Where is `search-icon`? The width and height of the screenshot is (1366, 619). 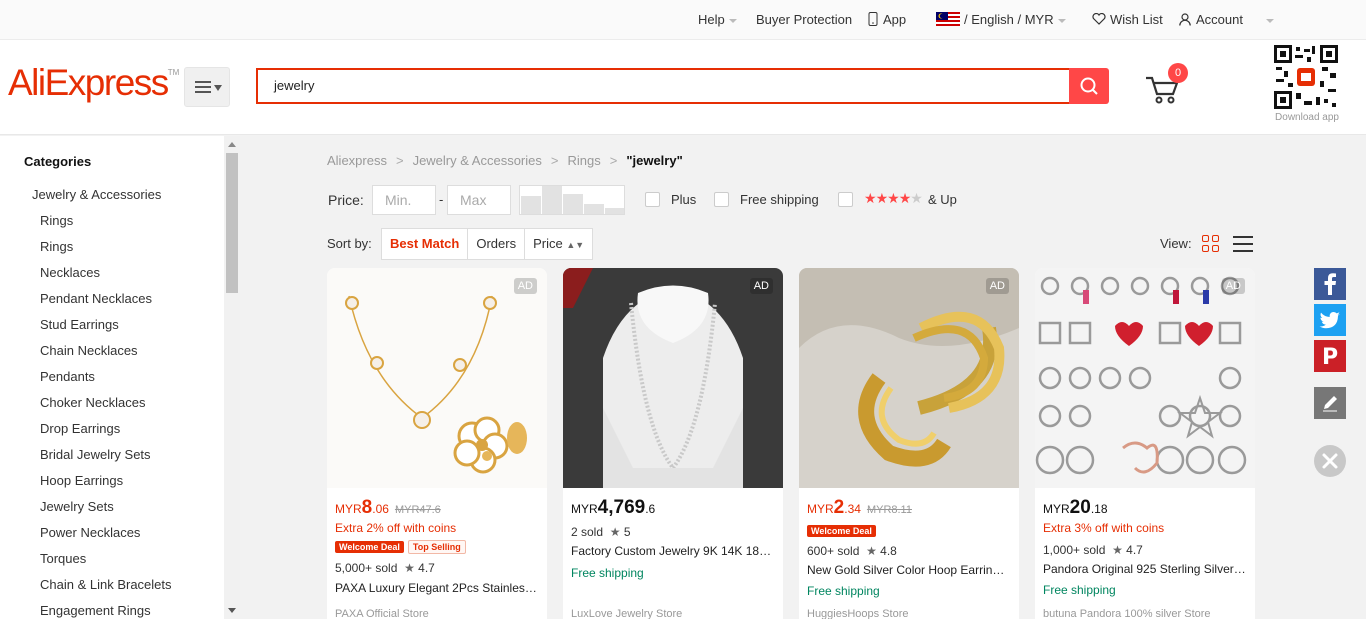 search-icon is located at coordinates (1089, 86).